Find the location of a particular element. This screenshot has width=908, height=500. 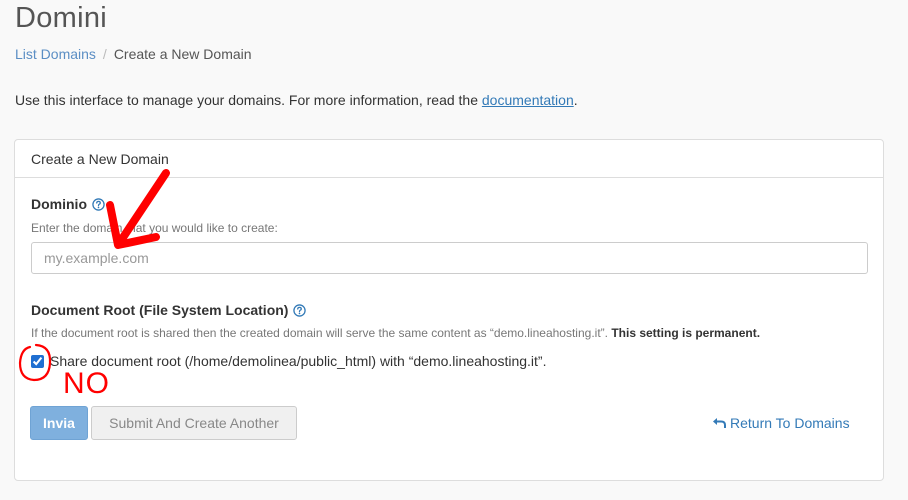

return-to-domains-link: Return To Domains is located at coordinates (781, 423).